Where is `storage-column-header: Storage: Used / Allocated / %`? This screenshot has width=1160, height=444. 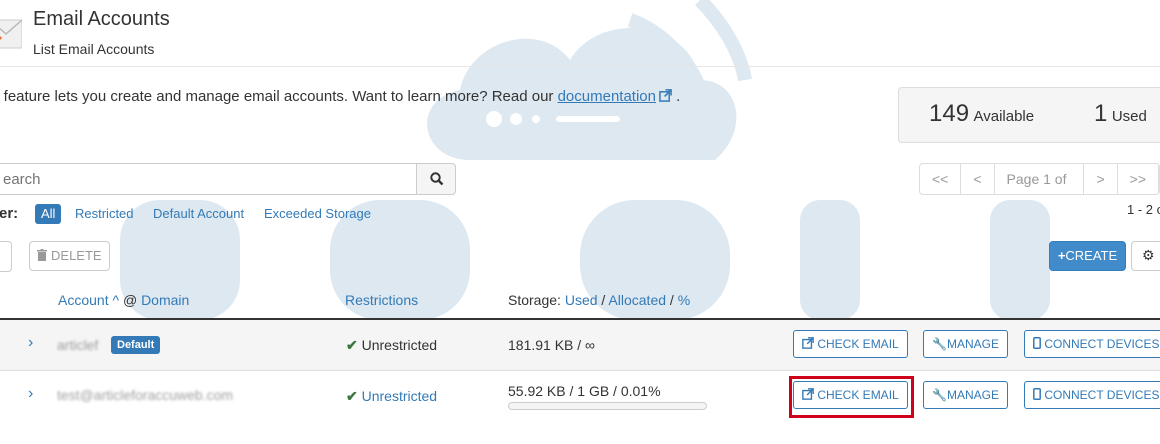 storage-column-header: Storage: Used / Allocated / % is located at coordinates (599, 300).